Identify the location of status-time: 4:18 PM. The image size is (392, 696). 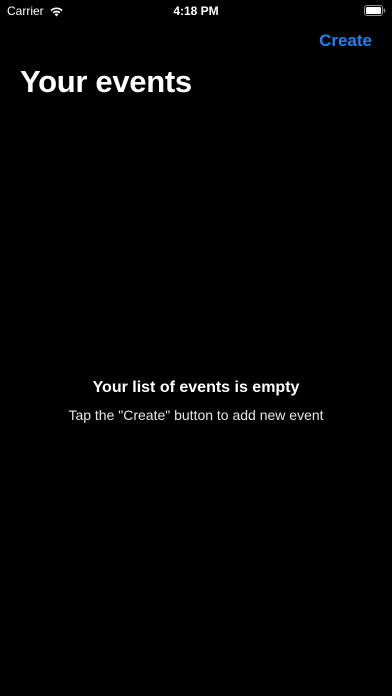
(196, 11).